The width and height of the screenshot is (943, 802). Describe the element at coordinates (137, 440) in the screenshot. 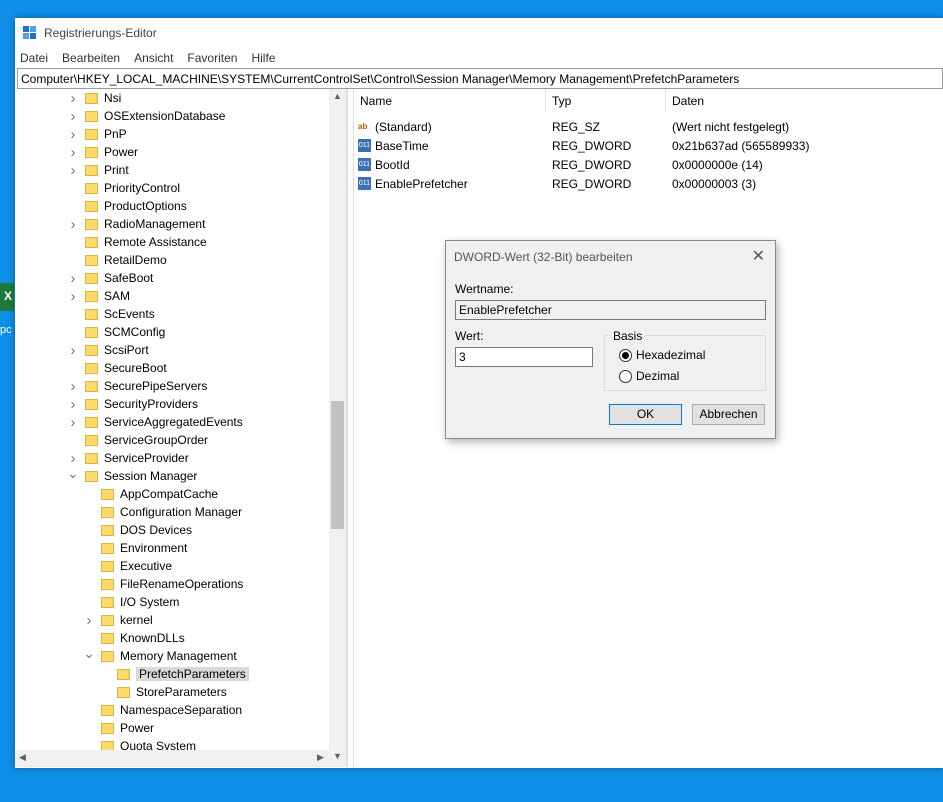

I see `tree-item: ServiceGroupOrder` at that location.